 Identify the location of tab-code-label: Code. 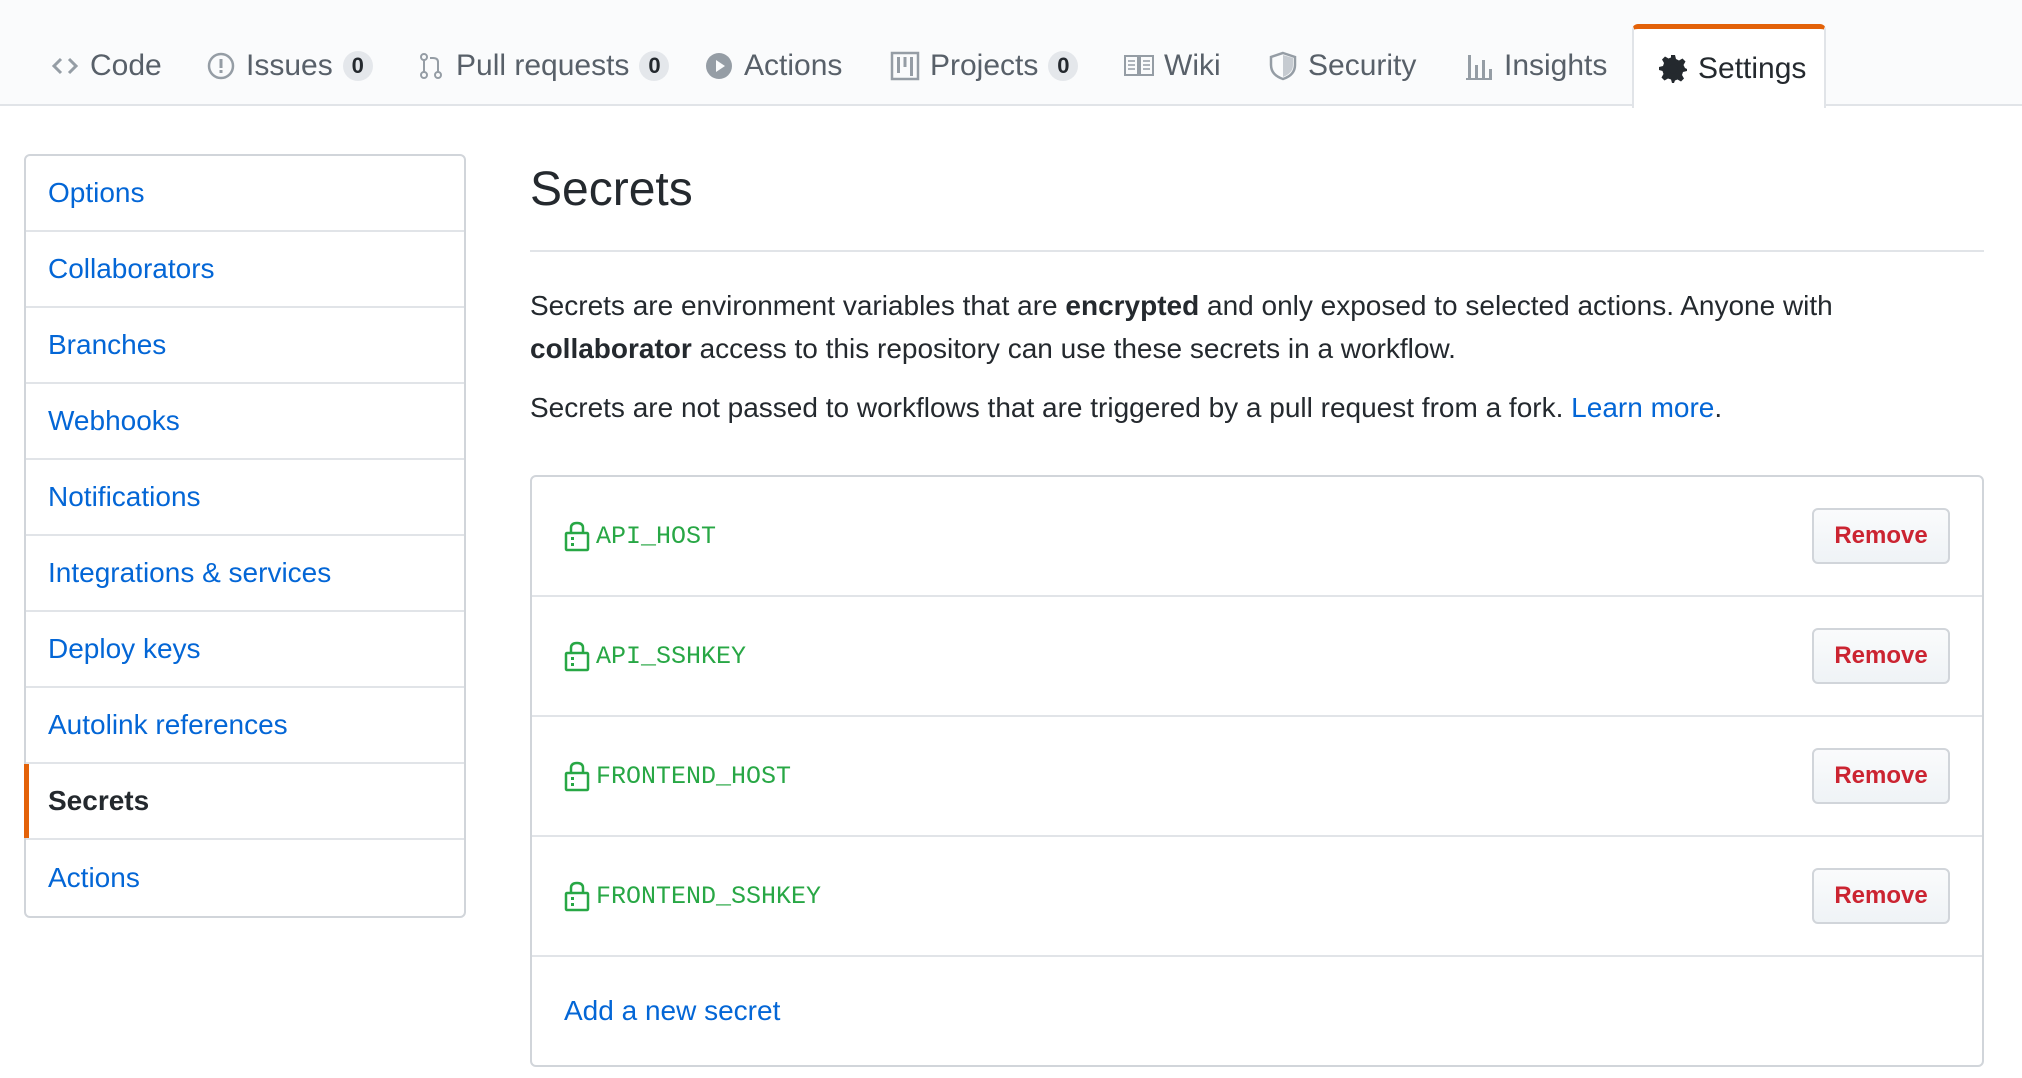
(126, 65).